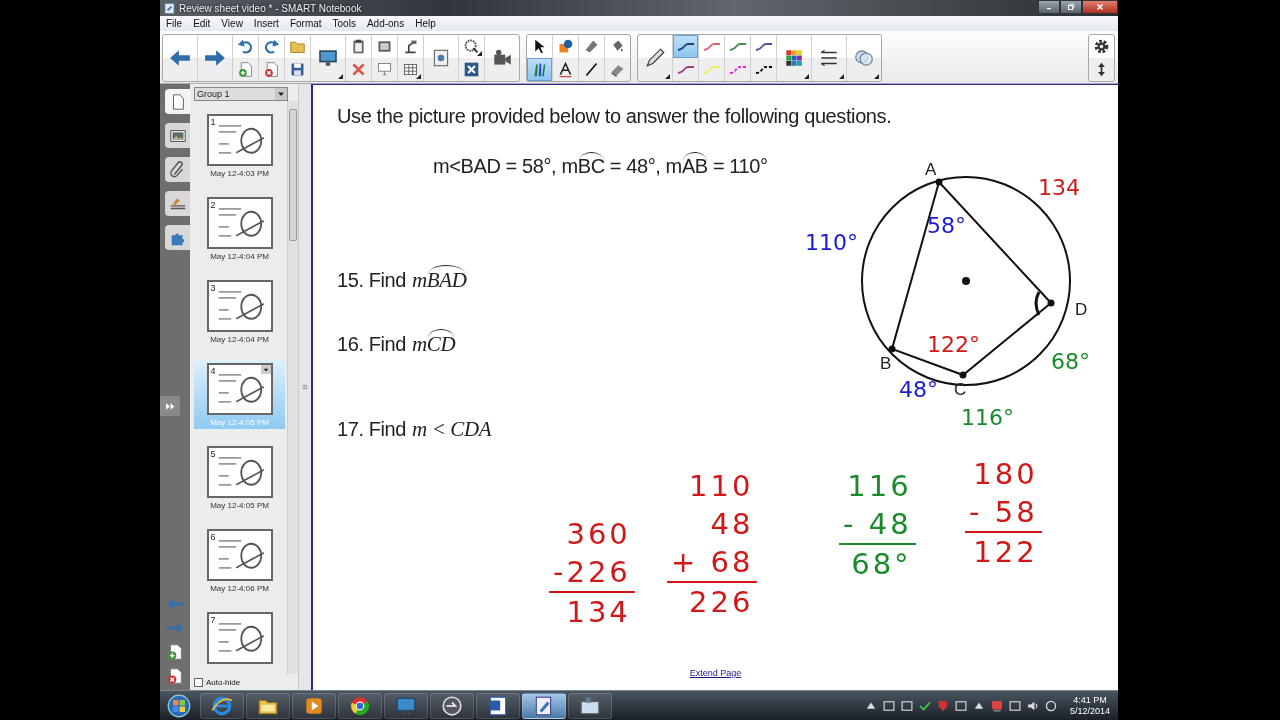 Image resolution: width=1280 pixels, height=720 pixels. What do you see at coordinates (358, 69) in the screenshot?
I see `delete-icon` at bounding box center [358, 69].